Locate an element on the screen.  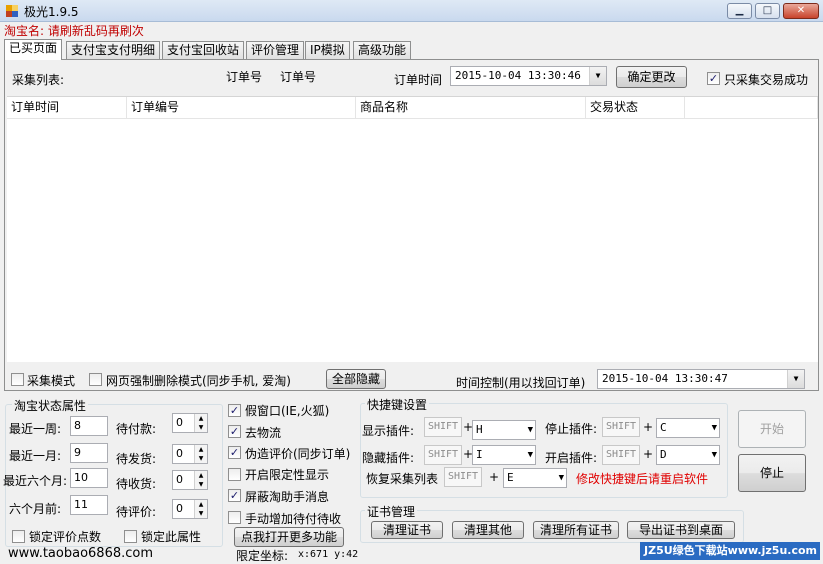
order-no-label-1: 订单号 is located at coordinates (244, 77).